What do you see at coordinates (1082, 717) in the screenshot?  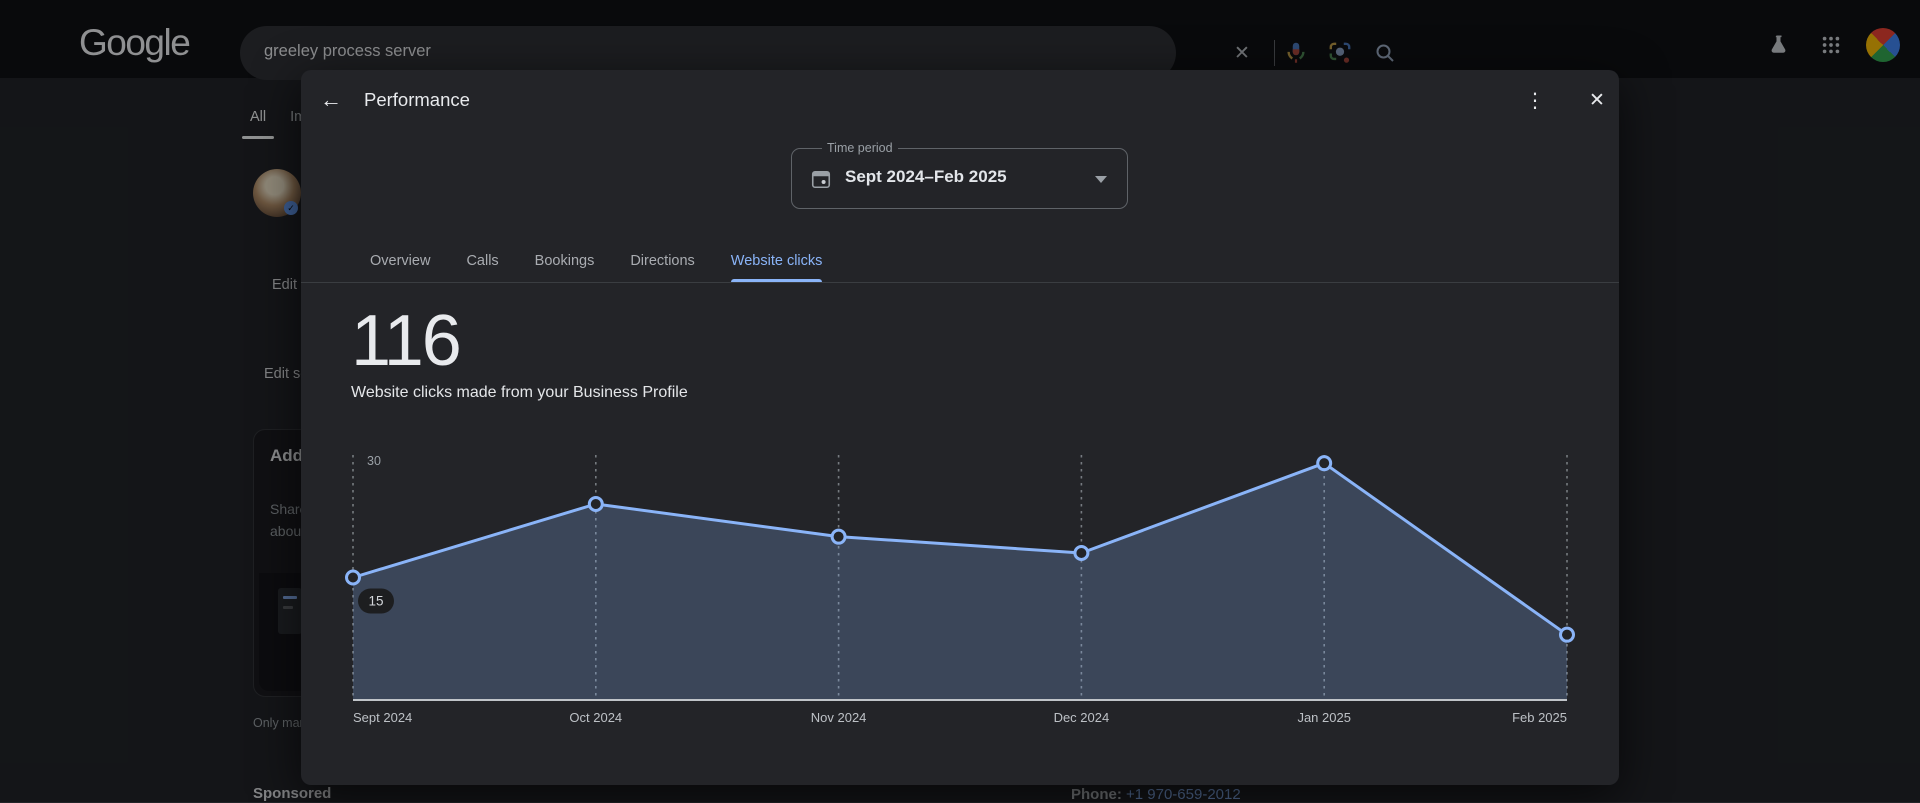 I see `svg-text: Dec 2024` at bounding box center [1082, 717].